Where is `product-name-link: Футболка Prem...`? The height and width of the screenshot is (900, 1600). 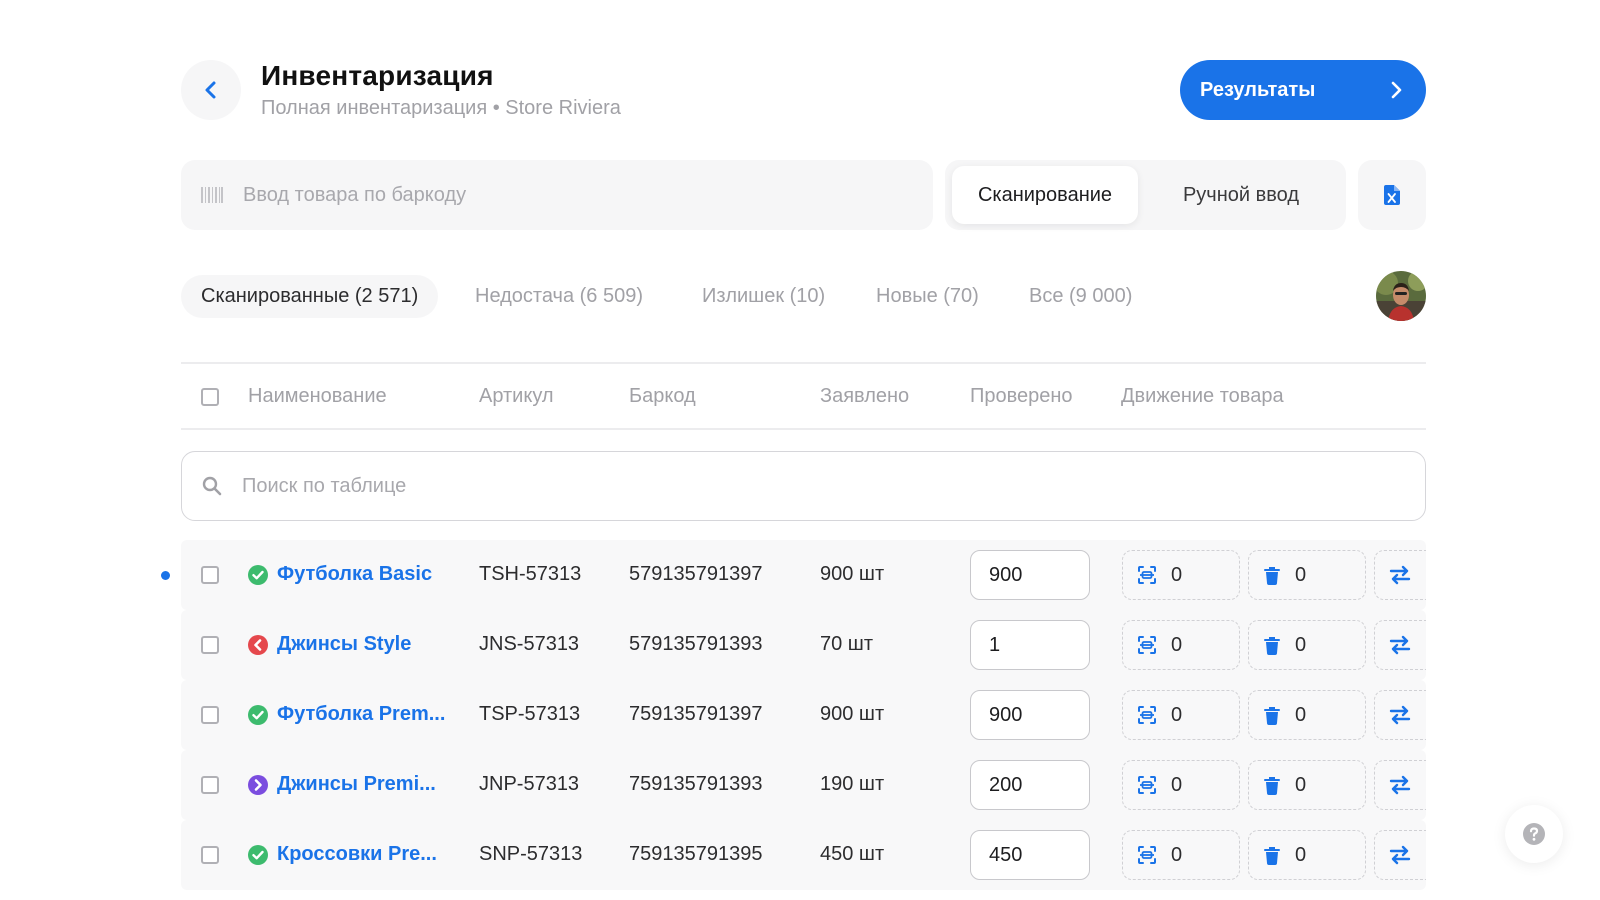
product-name-link: Футболка Prem... is located at coordinates (361, 714).